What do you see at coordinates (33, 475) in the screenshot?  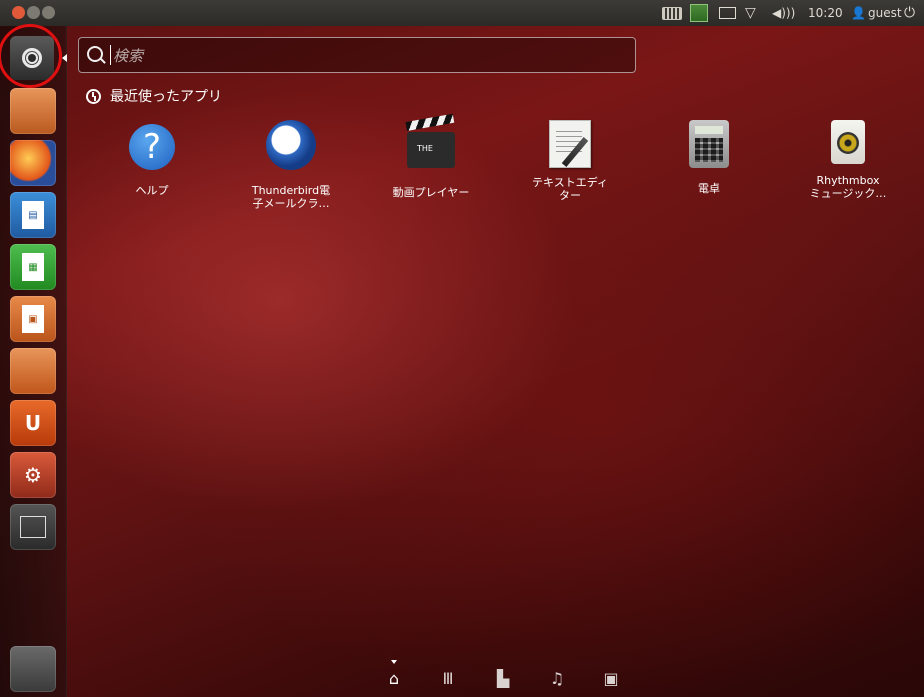 I see `system-settings-launcher-icon: ⚙` at bounding box center [33, 475].